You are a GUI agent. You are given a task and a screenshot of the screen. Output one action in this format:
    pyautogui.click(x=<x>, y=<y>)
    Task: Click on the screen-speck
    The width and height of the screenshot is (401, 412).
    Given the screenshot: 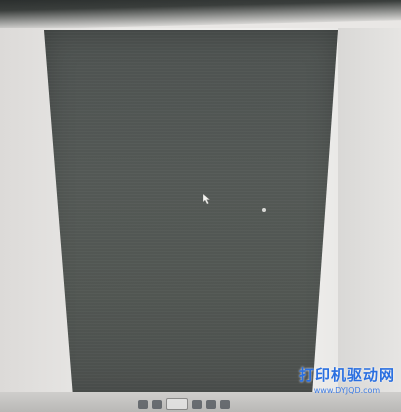 What is the action you would take?
    pyautogui.click(x=264, y=210)
    